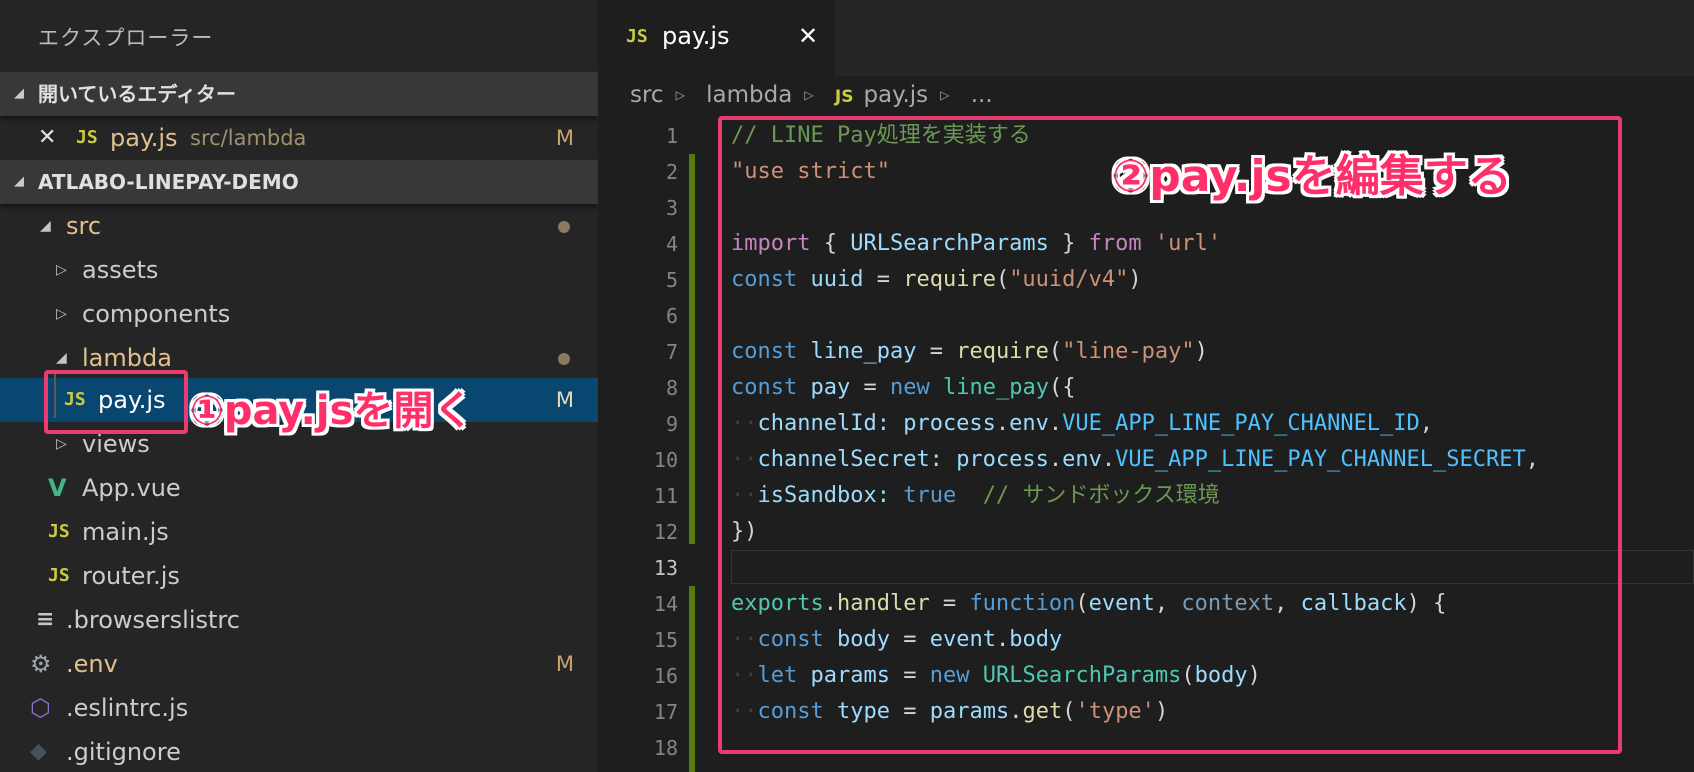  I want to click on file-label: main.js, so click(125, 532).